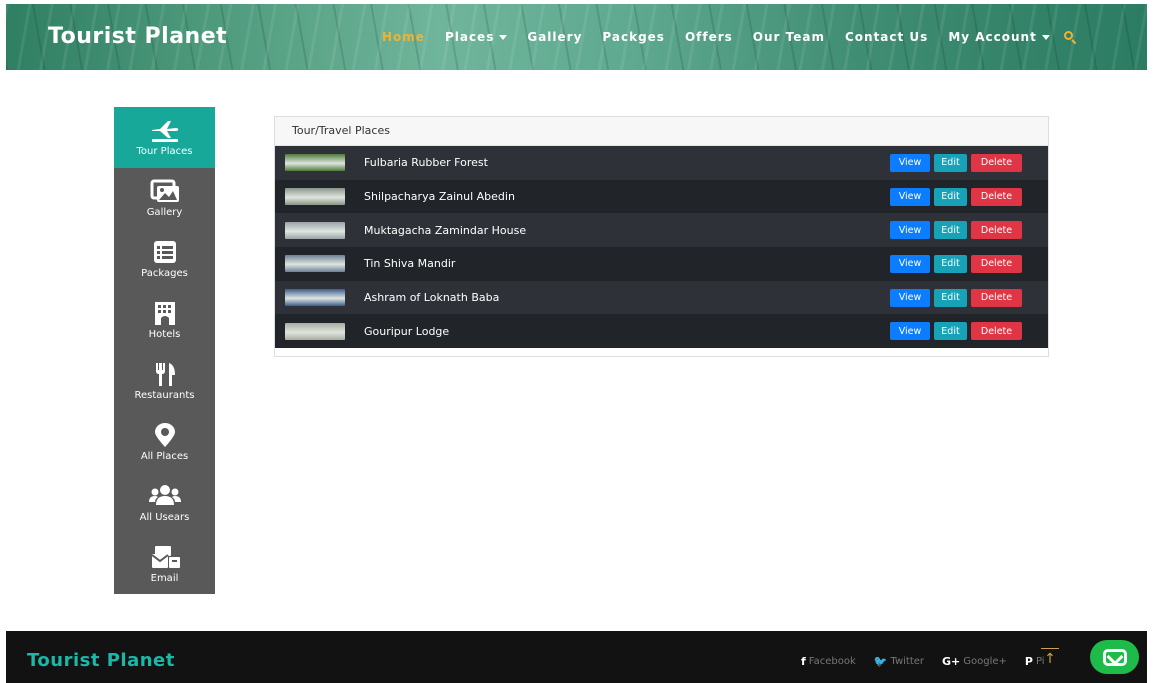 Image resolution: width=1153 pixels, height=683 pixels. I want to click on nav-my-account: My Account, so click(999, 37).